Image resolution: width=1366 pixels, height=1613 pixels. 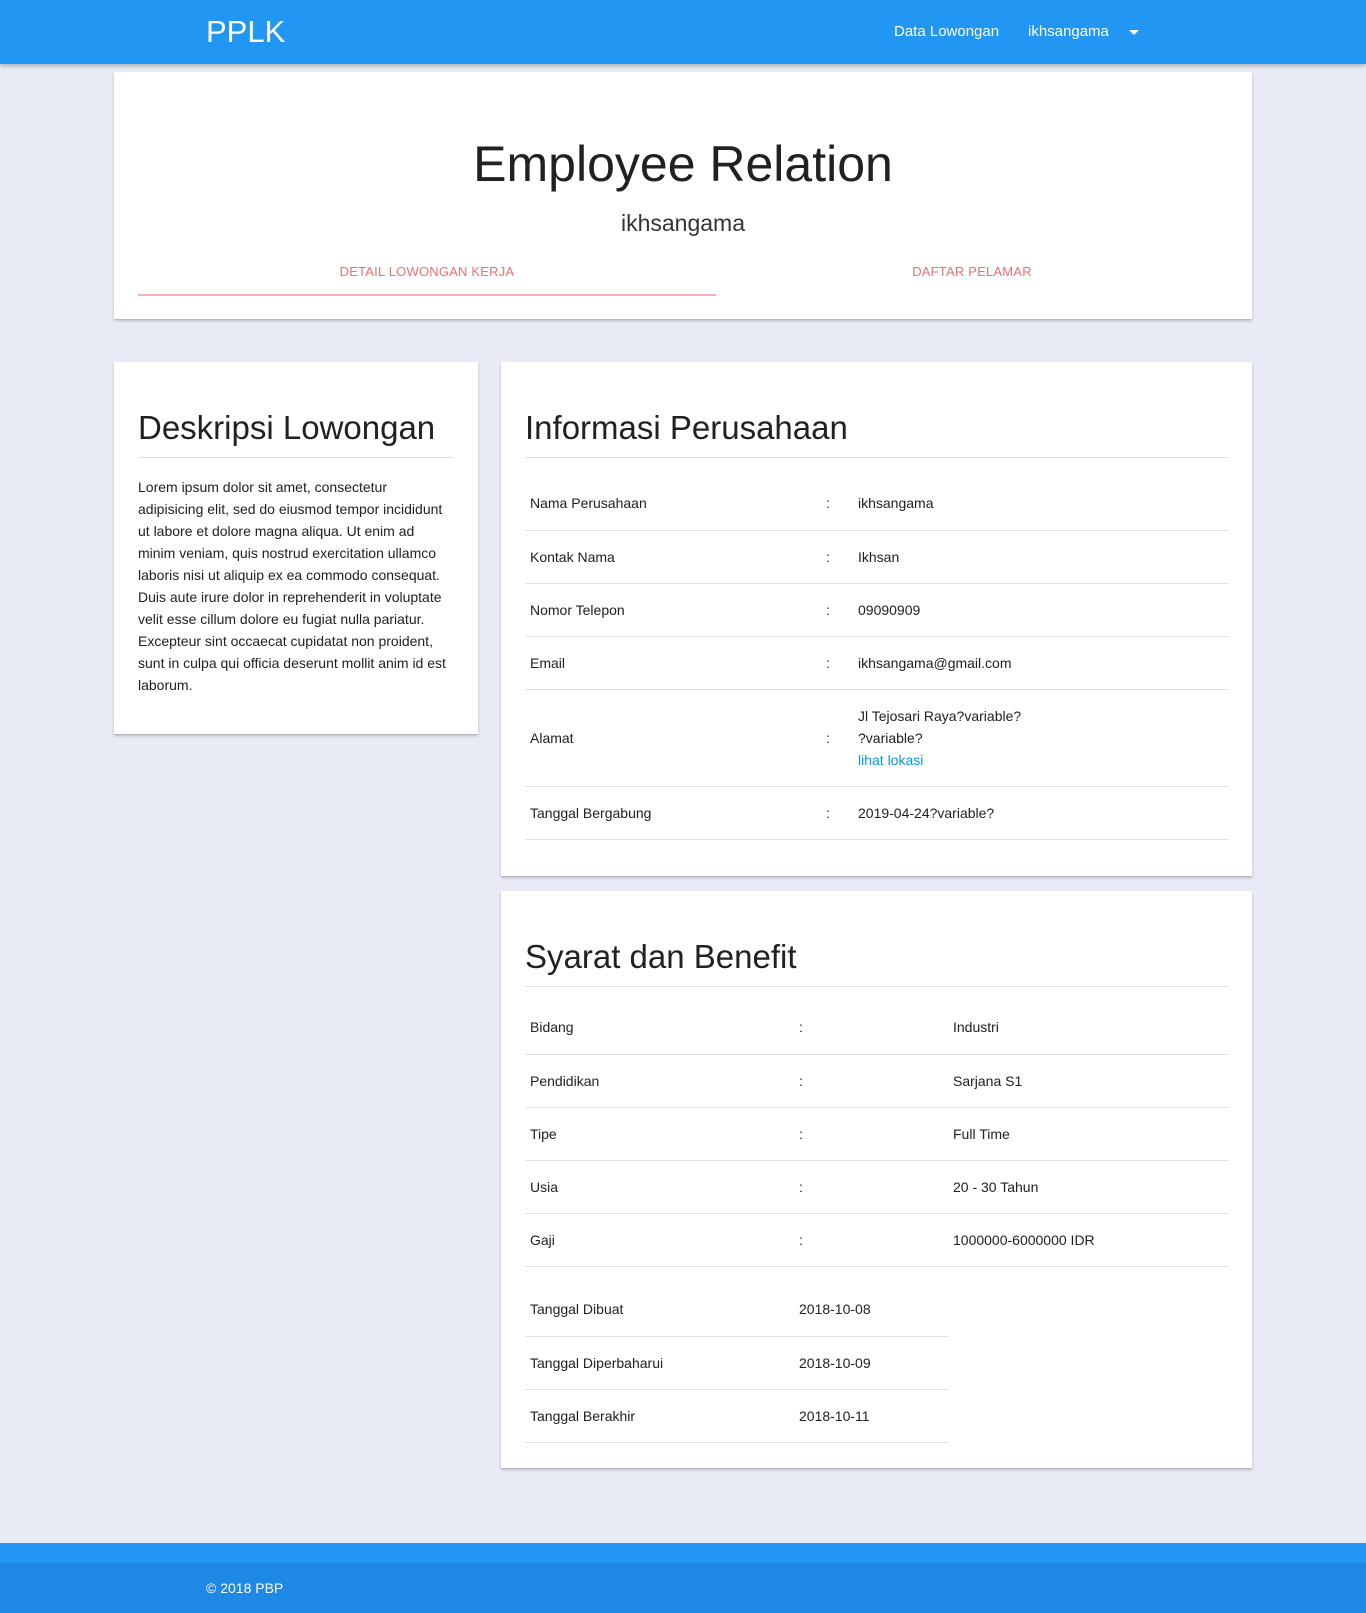 What do you see at coordinates (876, 962) in the screenshot?
I see `syarat-title: Syarat dan Benefit` at bounding box center [876, 962].